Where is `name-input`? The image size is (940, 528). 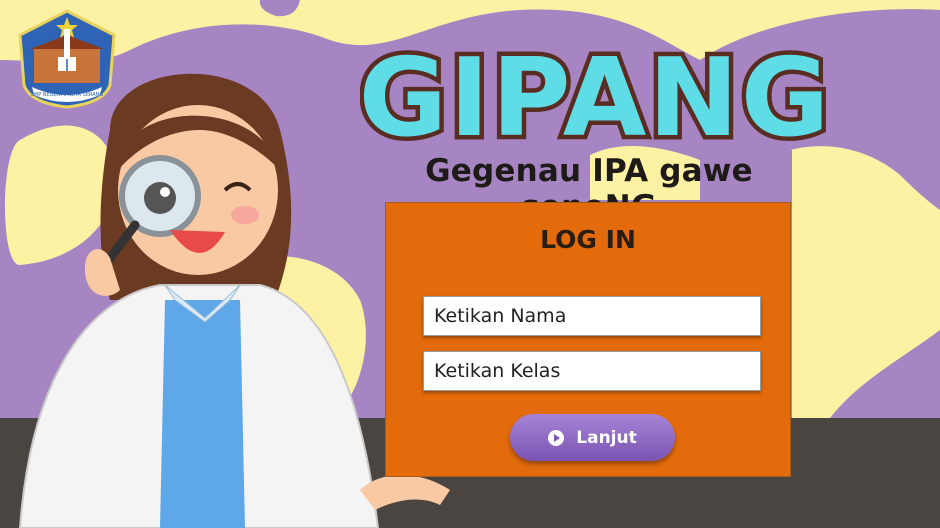
name-input is located at coordinates (592, 316).